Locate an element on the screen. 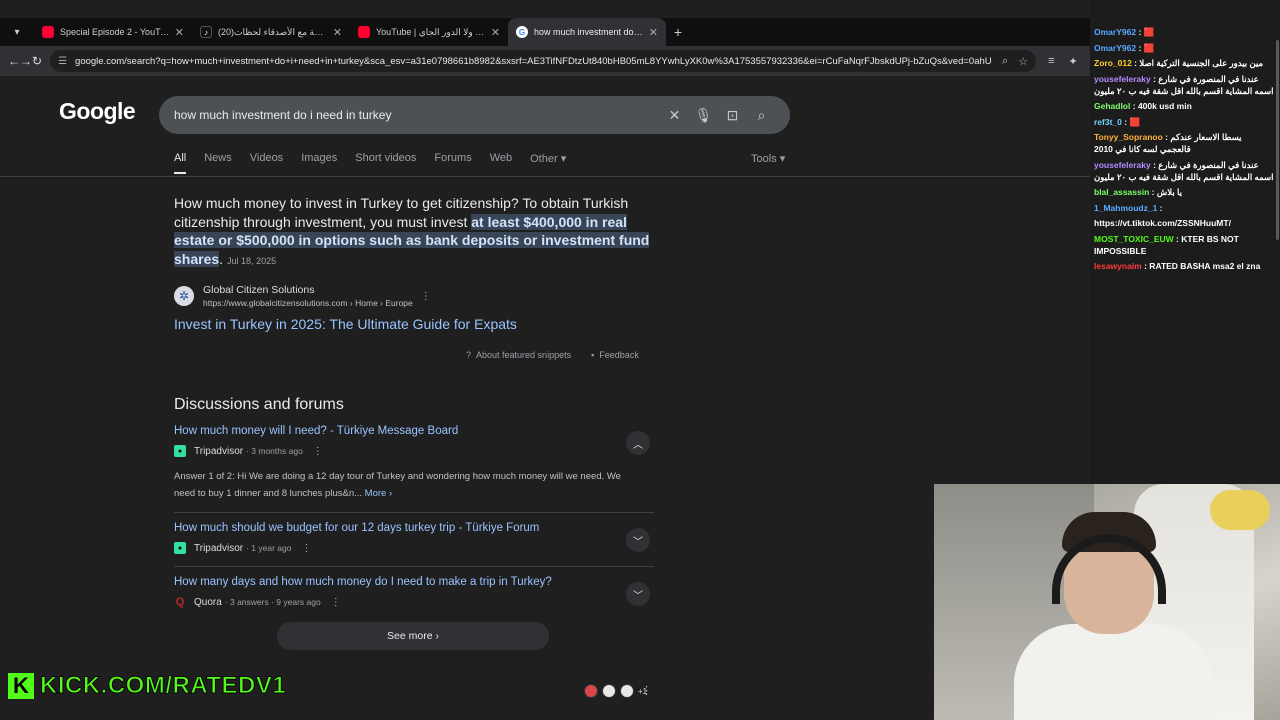 This screenshot has height=720, width=1280. back-icon: ← is located at coordinates (14, 61).